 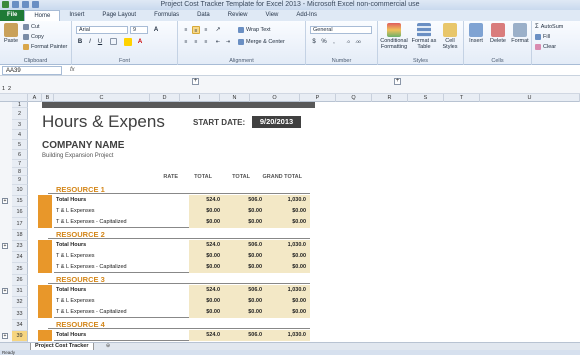 What do you see at coordinates (42, 15) in the screenshot?
I see `tab-home: Home` at bounding box center [42, 15].